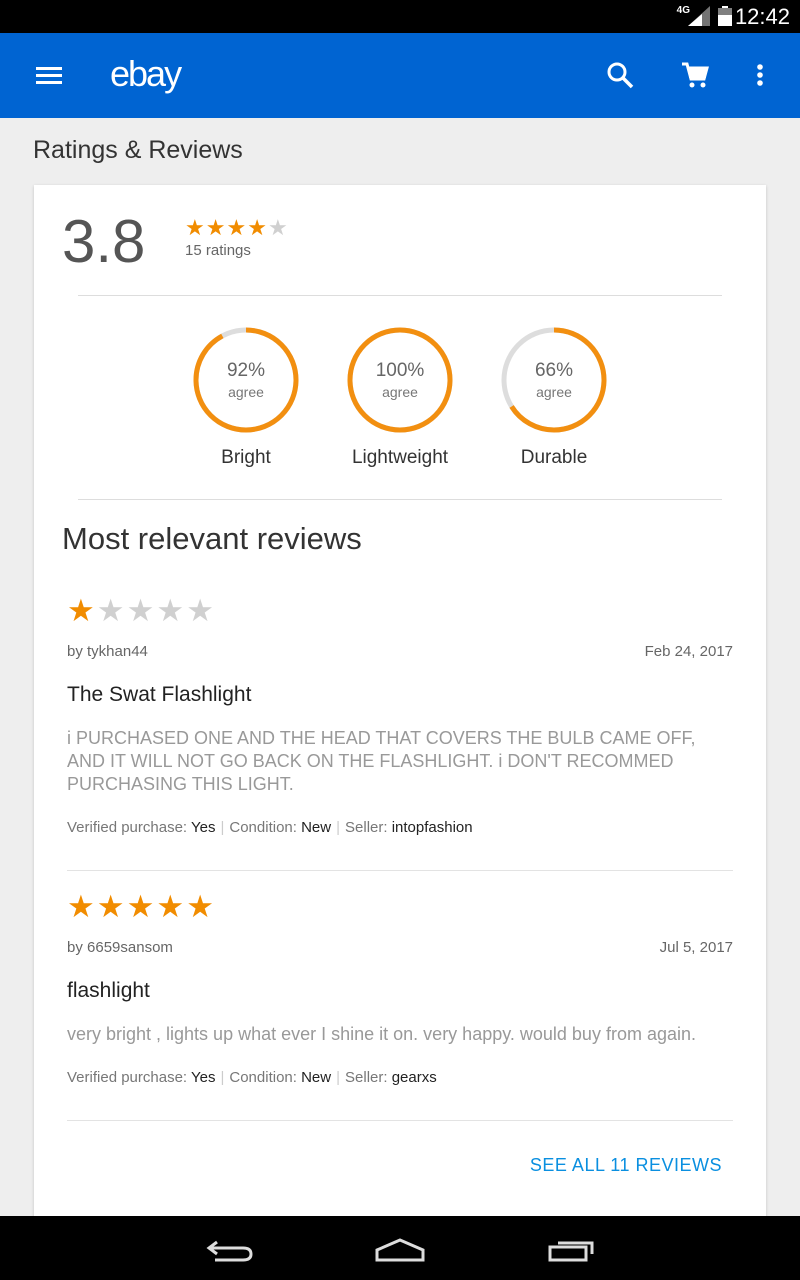 The width and height of the screenshot is (800, 1280). Describe the element at coordinates (159, 694) in the screenshot. I see `review-title: The Swat Flashlight` at that location.